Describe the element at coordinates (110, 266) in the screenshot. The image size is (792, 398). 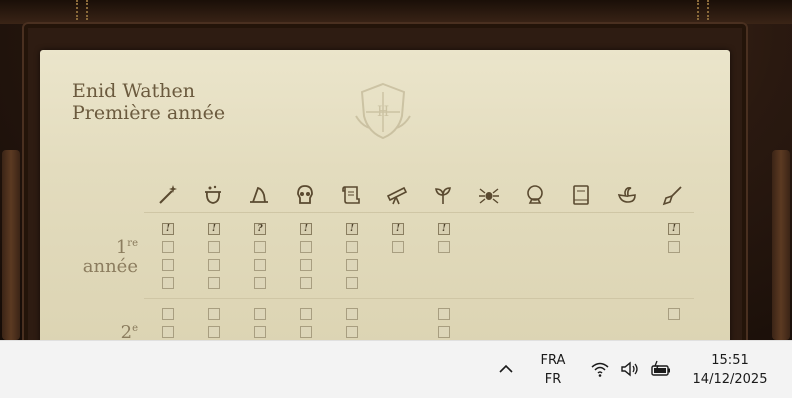
I see `first-year-word: année` at that location.